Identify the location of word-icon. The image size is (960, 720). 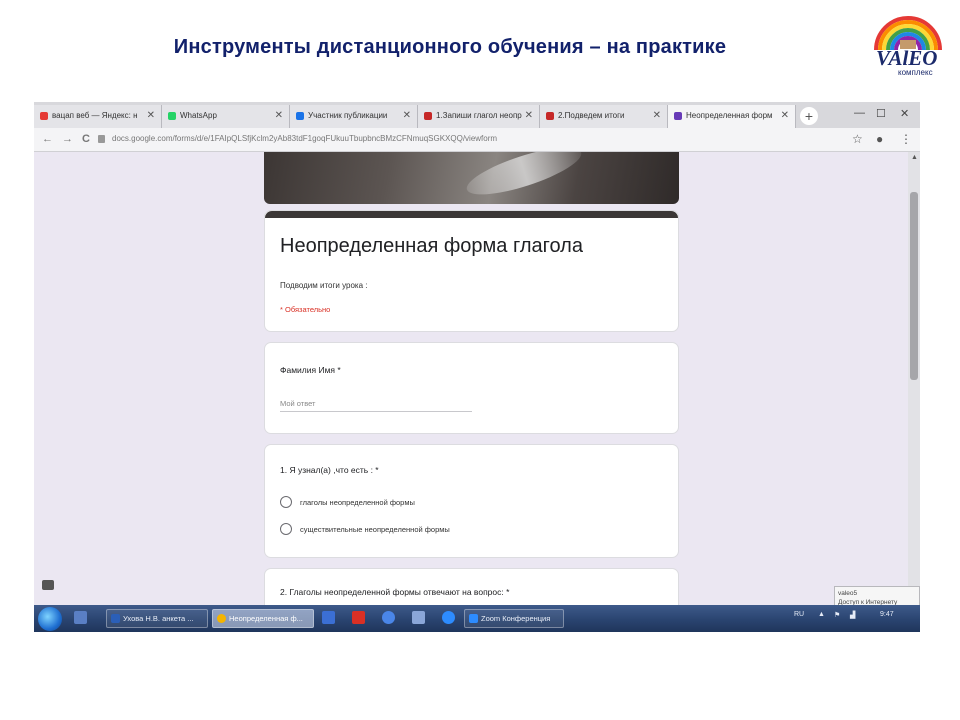
(115, 618).